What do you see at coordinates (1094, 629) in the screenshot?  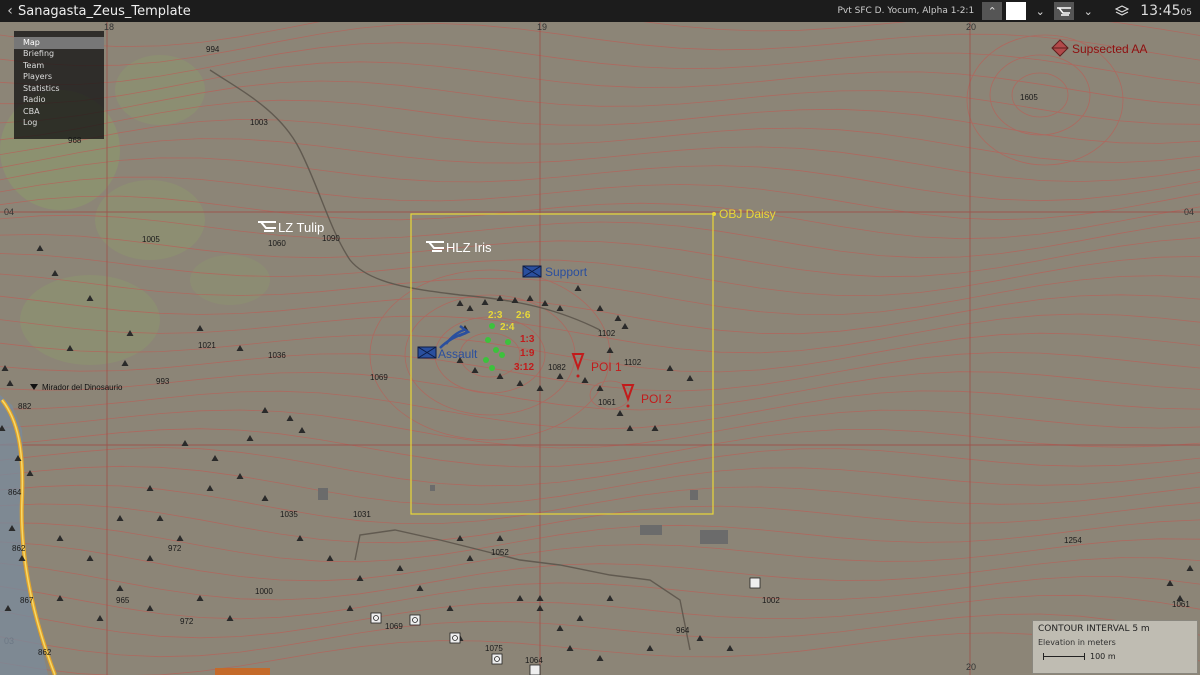 I see `legend-title: CONTOUR INTERVAL 5 m` at bounding box center [1094, 629].